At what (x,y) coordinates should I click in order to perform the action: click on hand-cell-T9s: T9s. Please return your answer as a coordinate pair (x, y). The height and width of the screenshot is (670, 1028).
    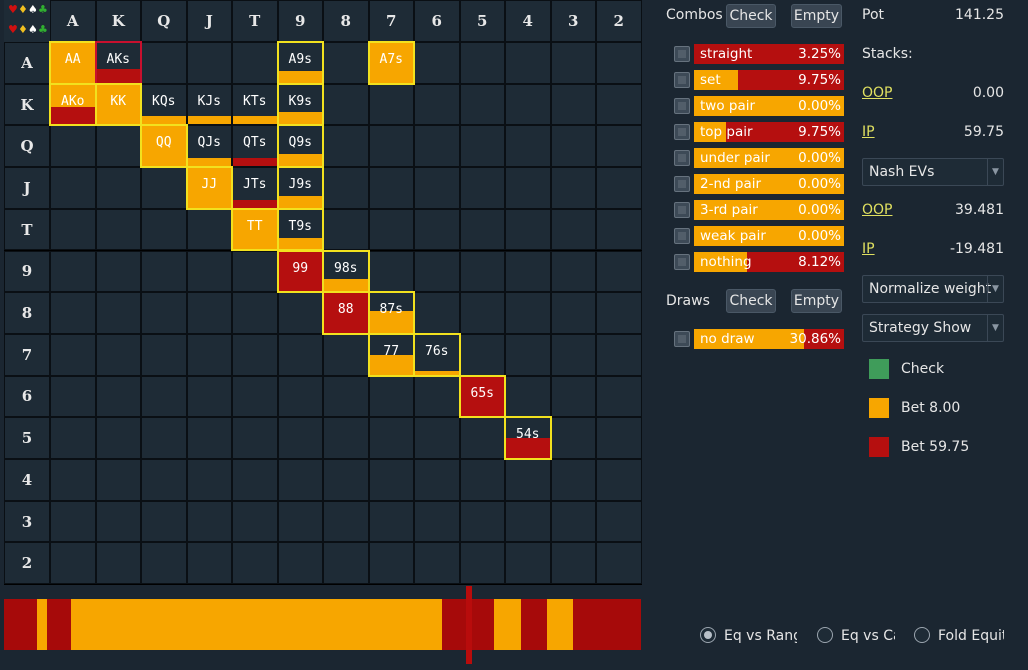
    Looking at the image, I should click on (300, 229).